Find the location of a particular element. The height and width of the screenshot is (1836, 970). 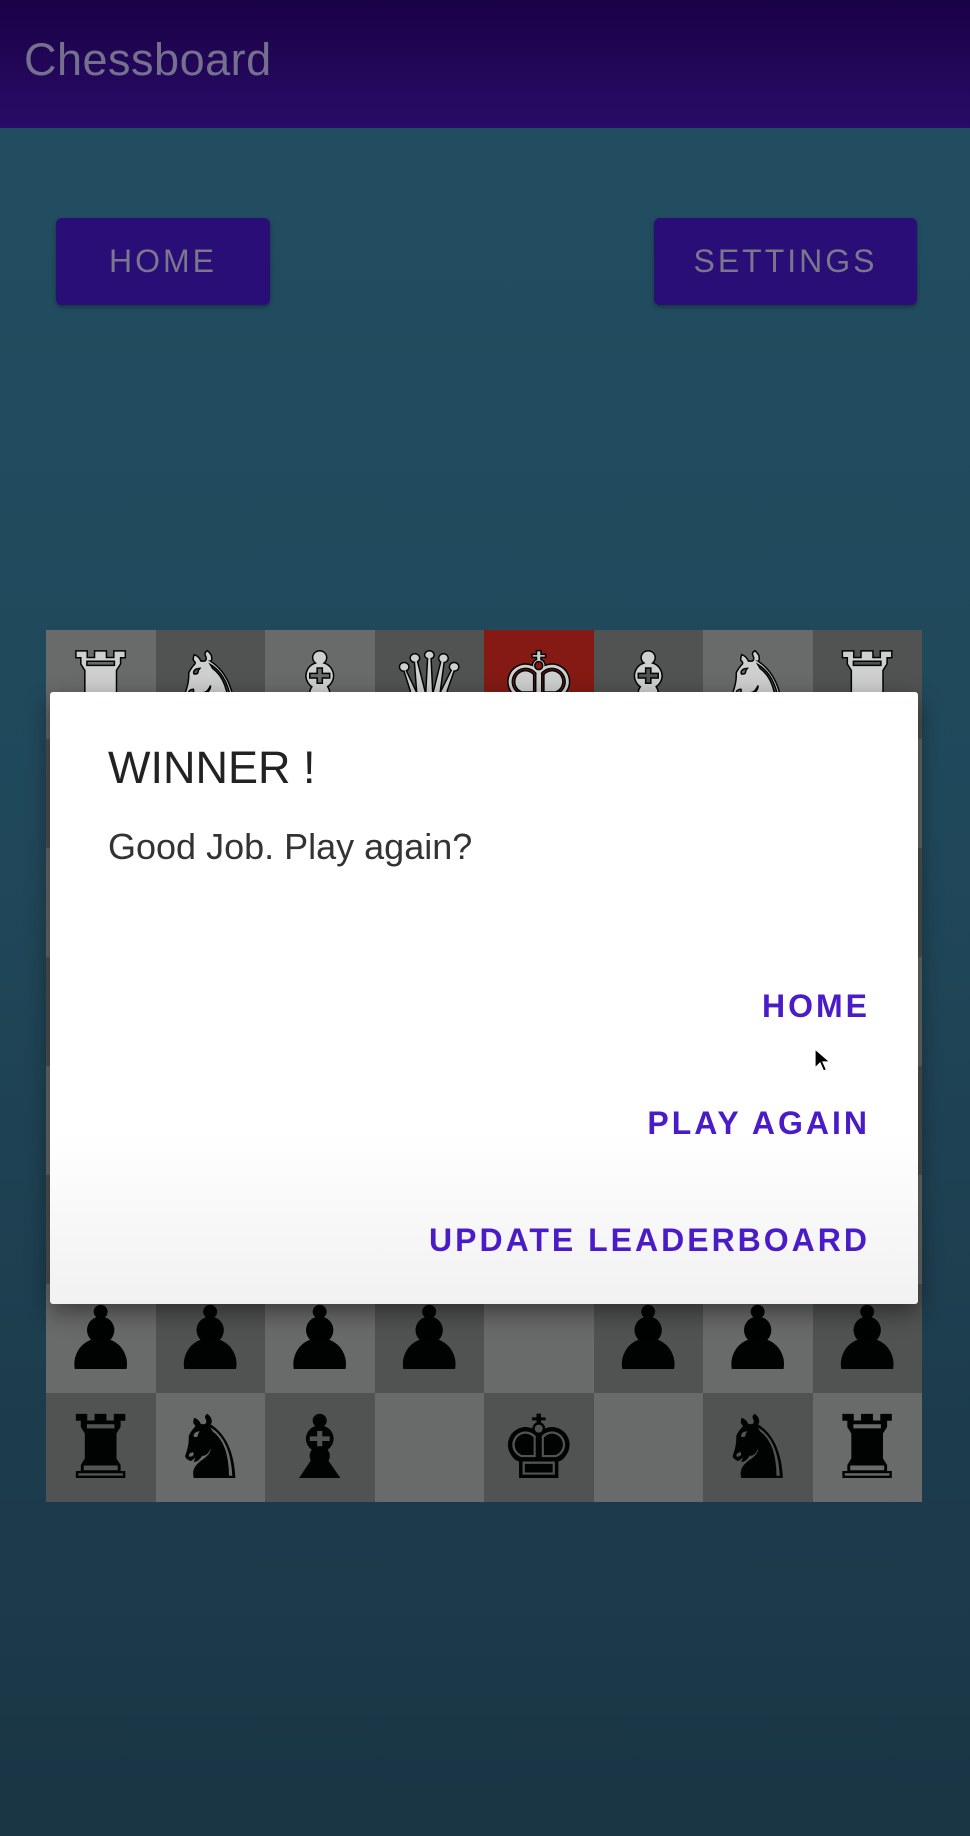

play-again-button: PLAY AGAIN is located at coordinates (758, 1123).